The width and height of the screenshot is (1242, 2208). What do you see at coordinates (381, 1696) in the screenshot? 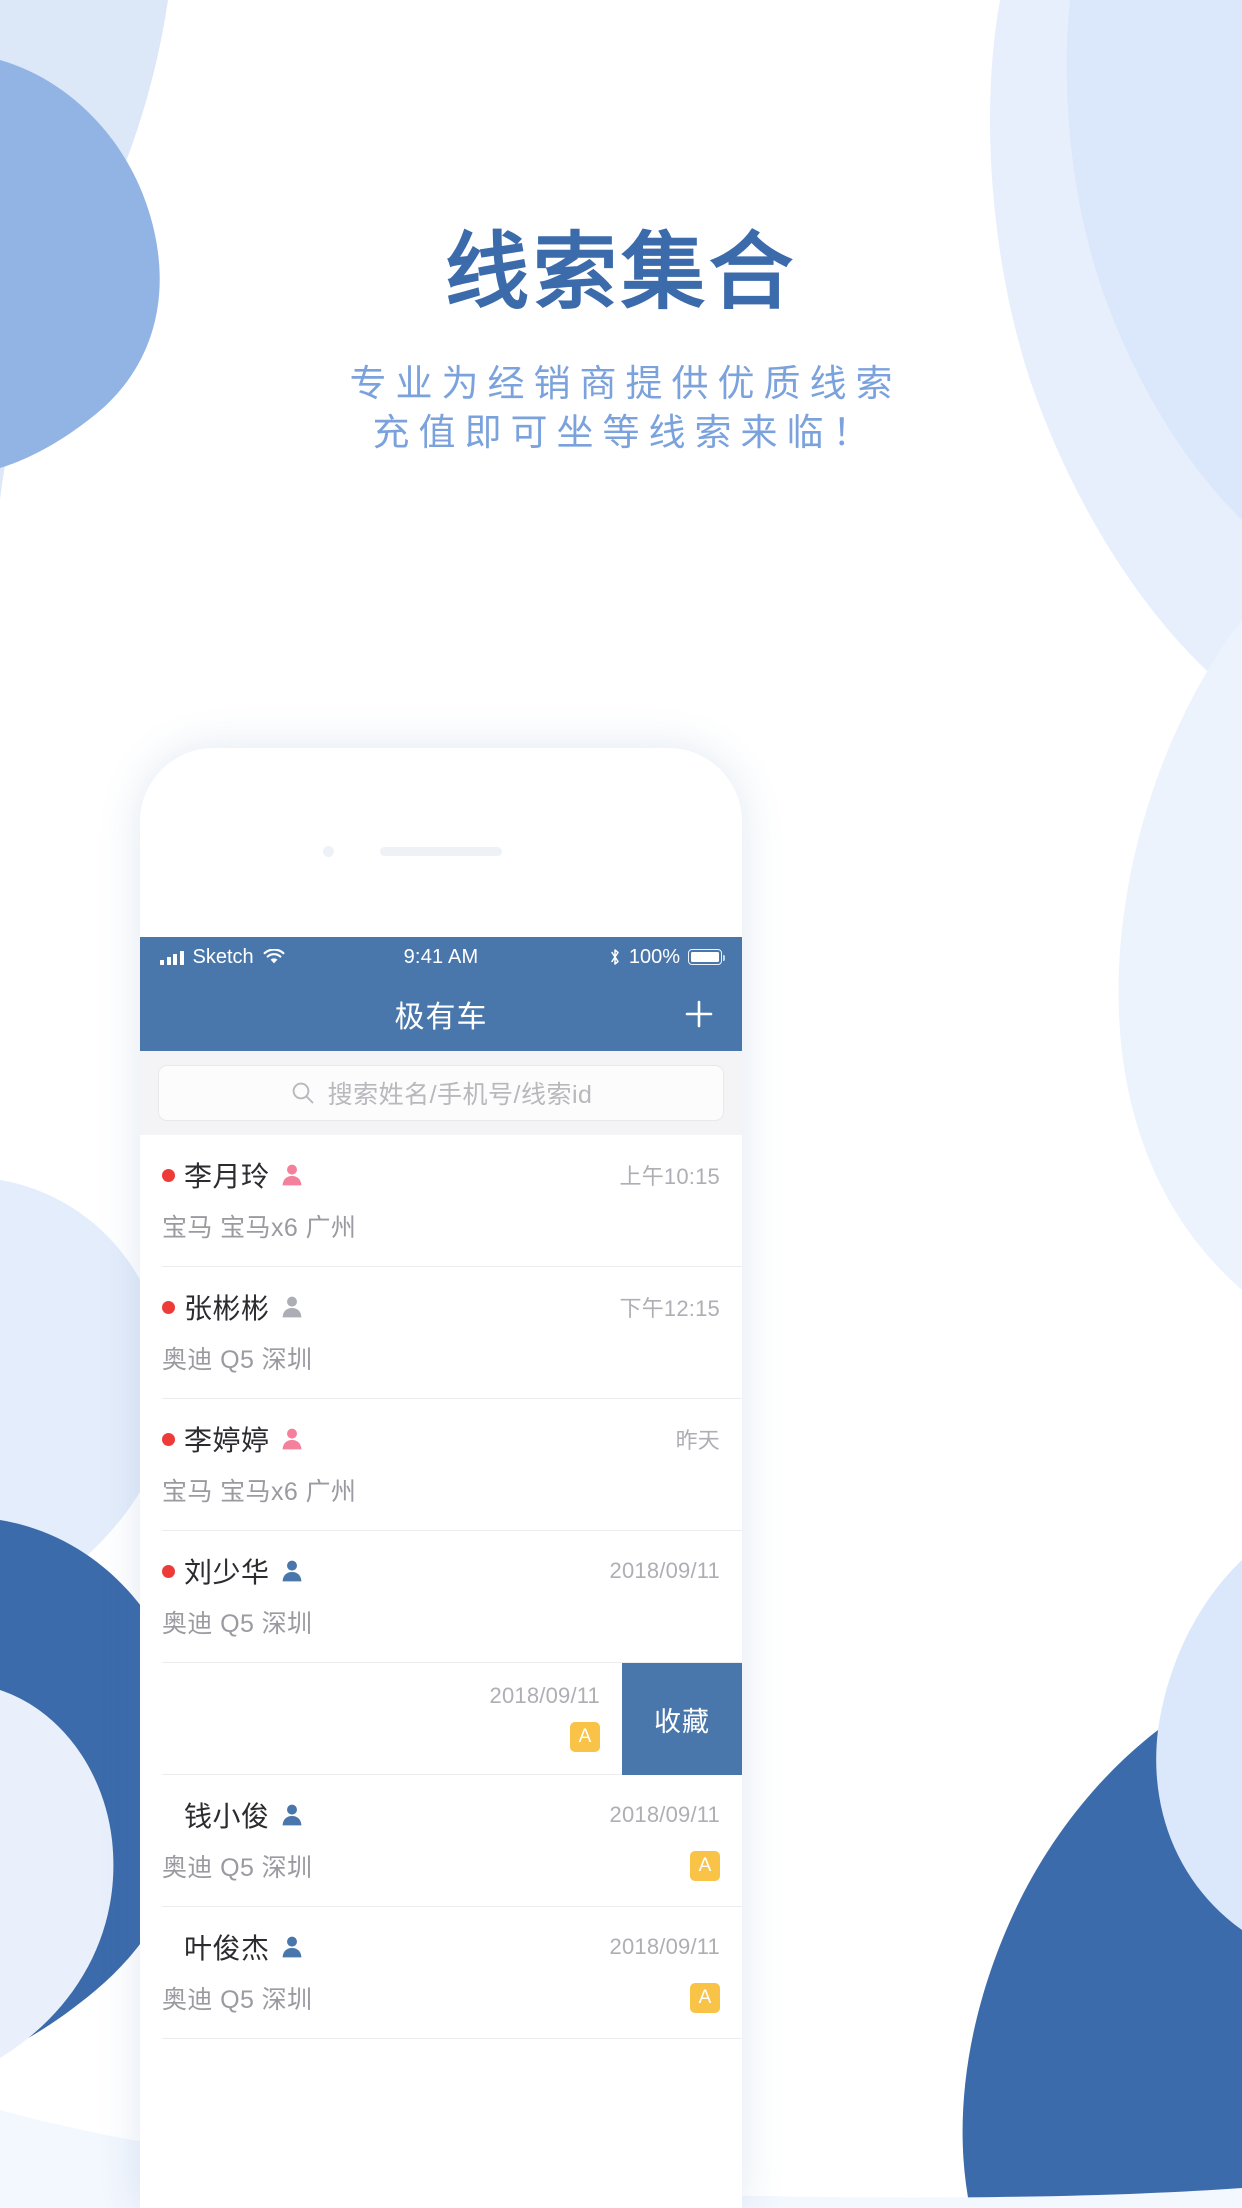
I see `list-item-header: 2018/09/11` at bounding box center [381, 1696].